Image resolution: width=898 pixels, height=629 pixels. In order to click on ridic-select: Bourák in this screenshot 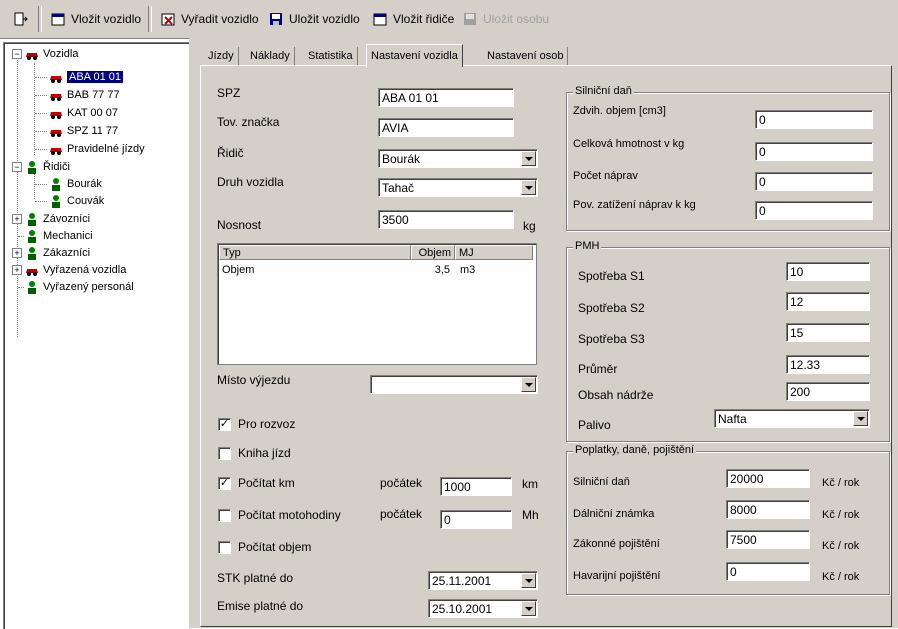, I will do `click(458, 158)`.